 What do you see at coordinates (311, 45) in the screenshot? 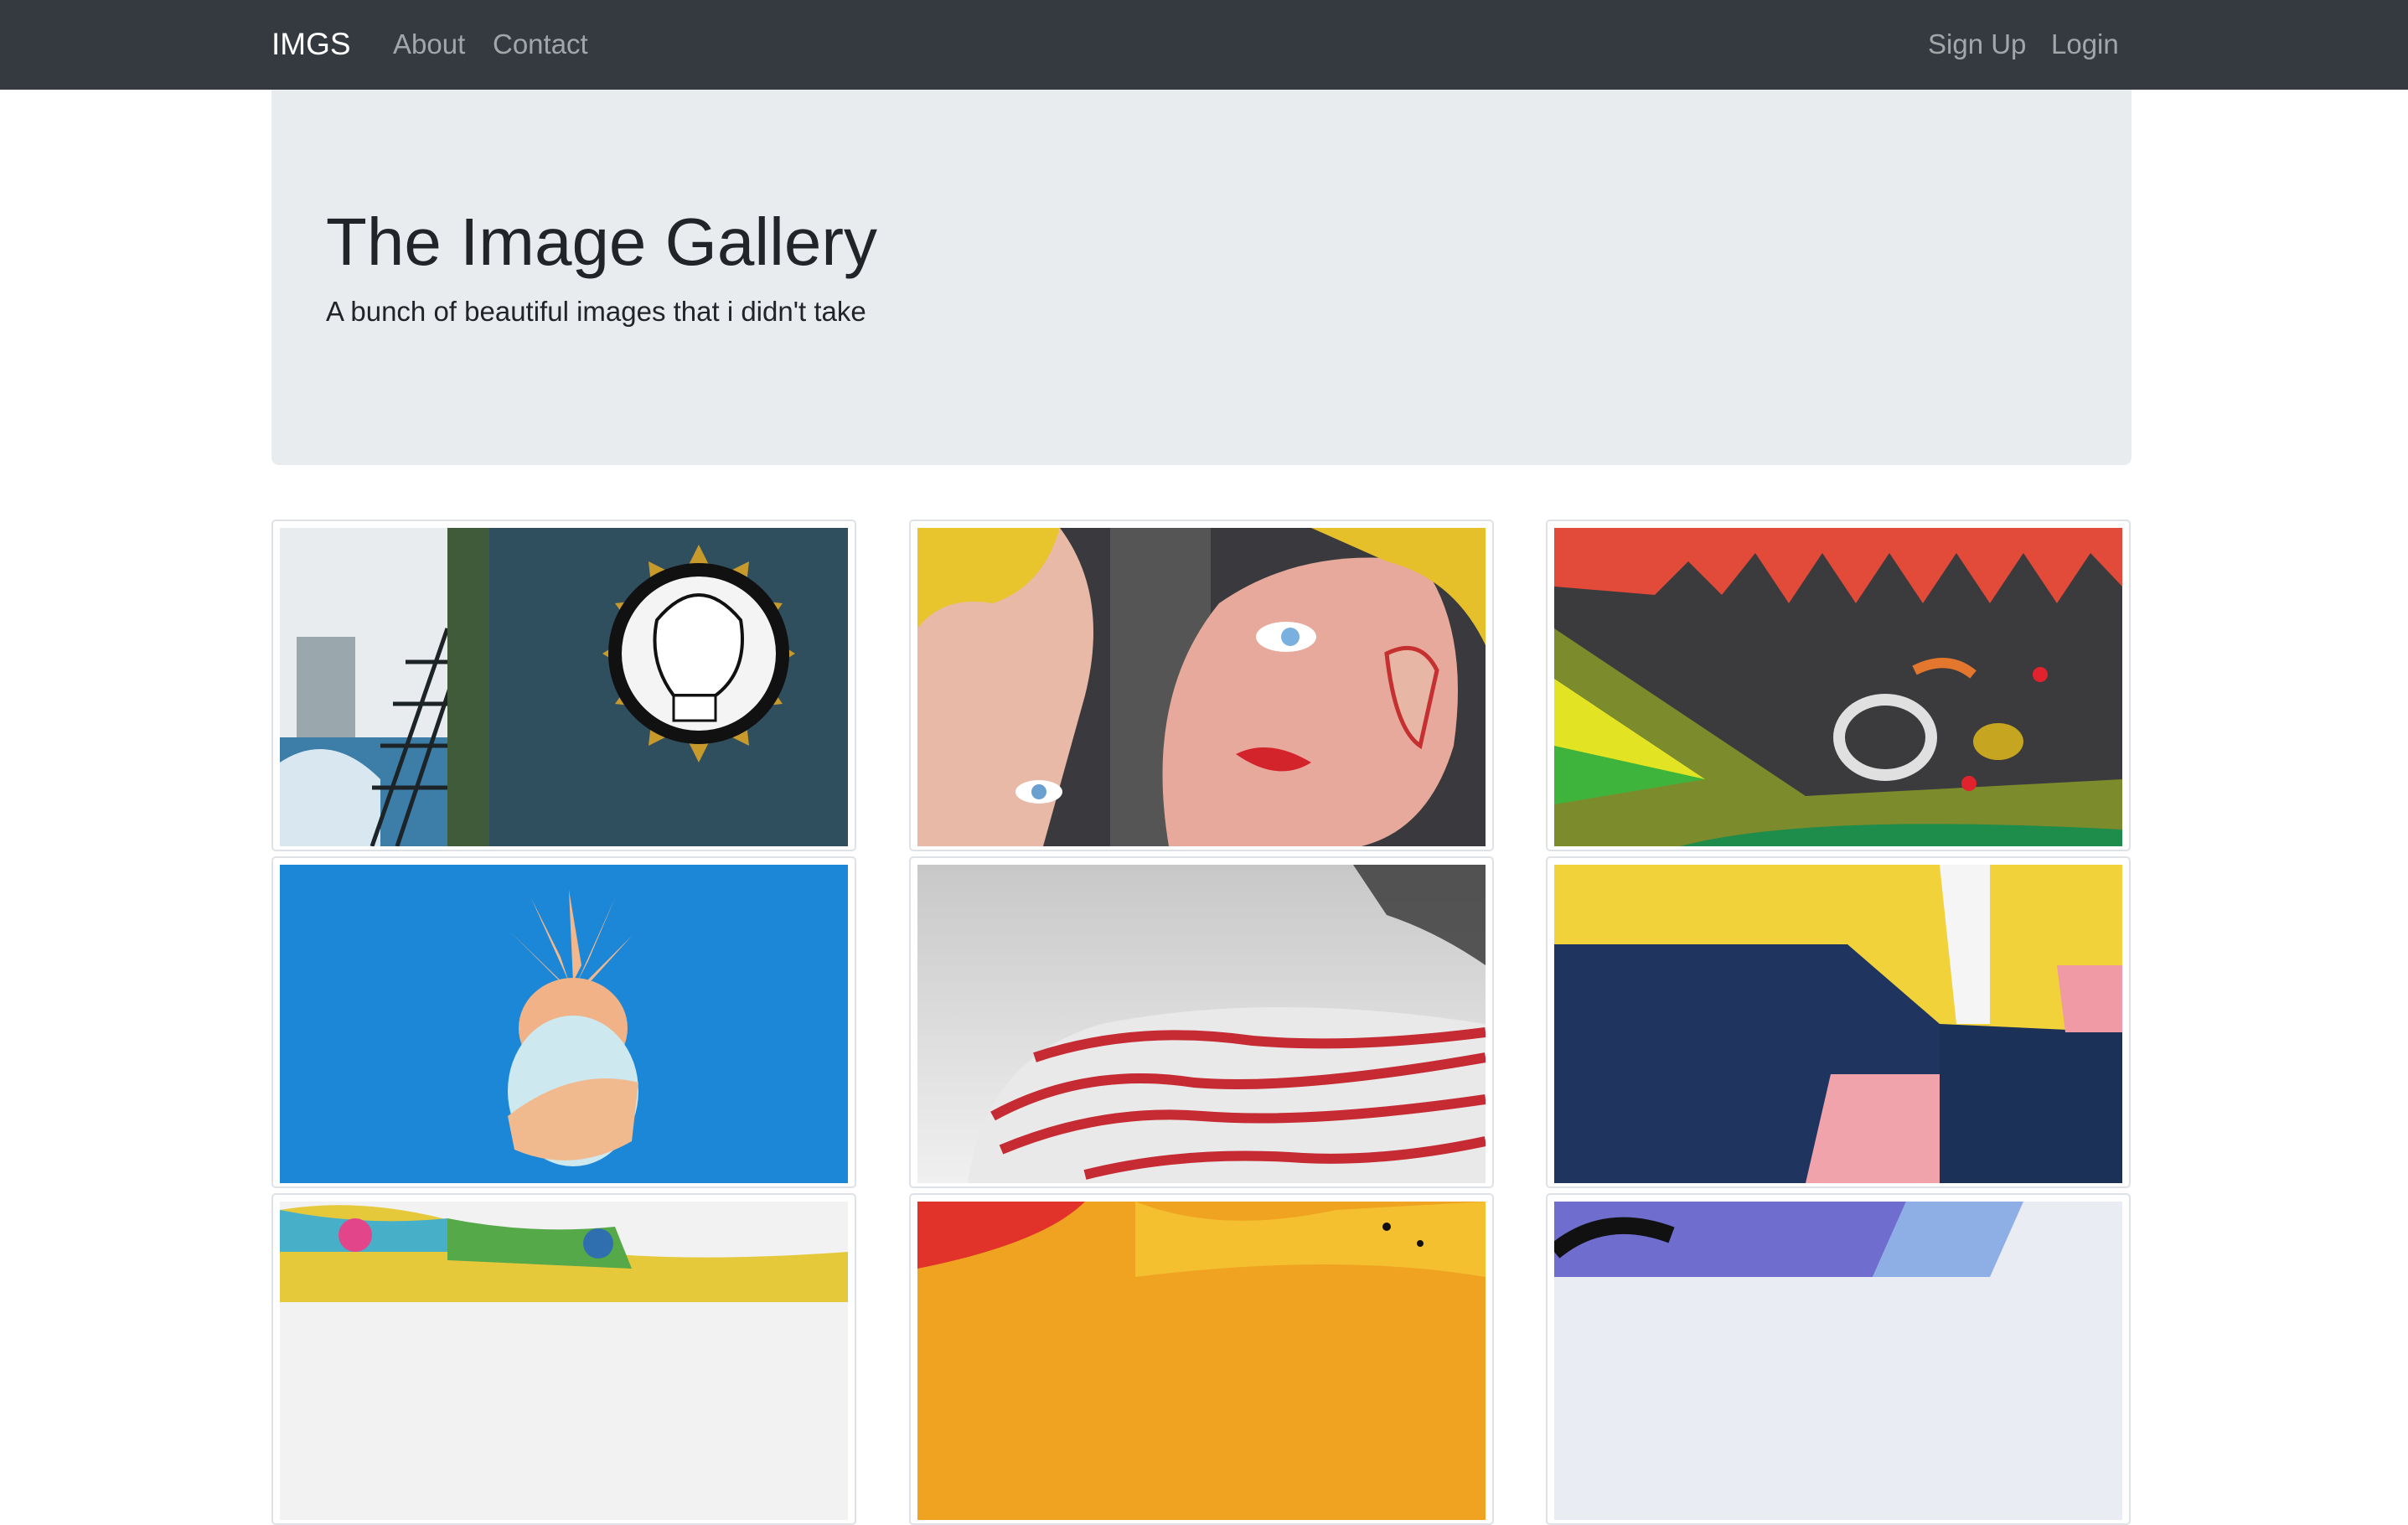
I see `brand-logo: IMGS` at bounding box center [311, 45].